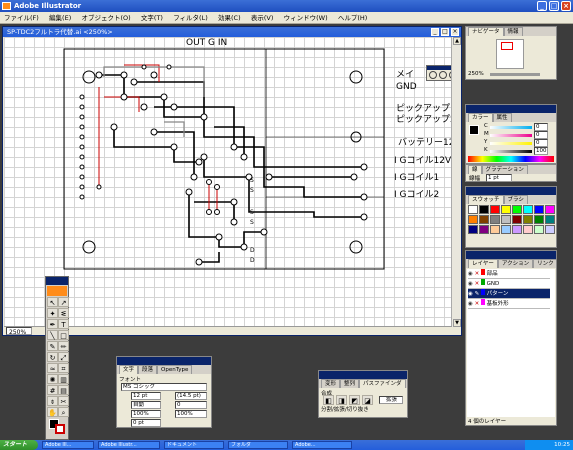 The width and height of the screenshot is (573, 450). What do you see at coordinates (52, 368) in the screenshot?
I see `warp-tool-icon: ≈` at bounding box center [52, 368].